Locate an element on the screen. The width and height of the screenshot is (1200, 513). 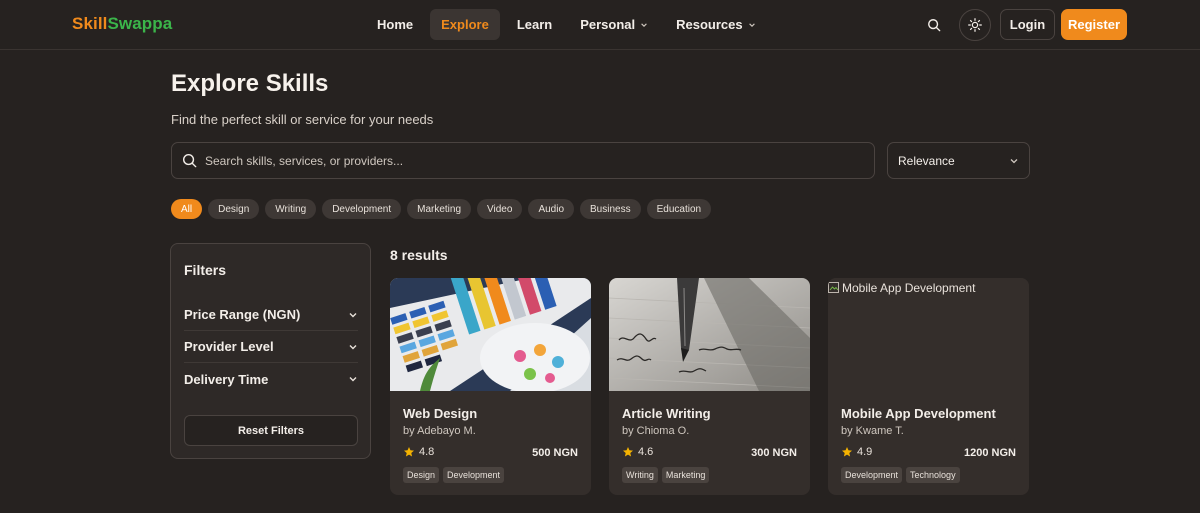
broken-image-alt: Mobile App Development is located at coordinates (901, 288).